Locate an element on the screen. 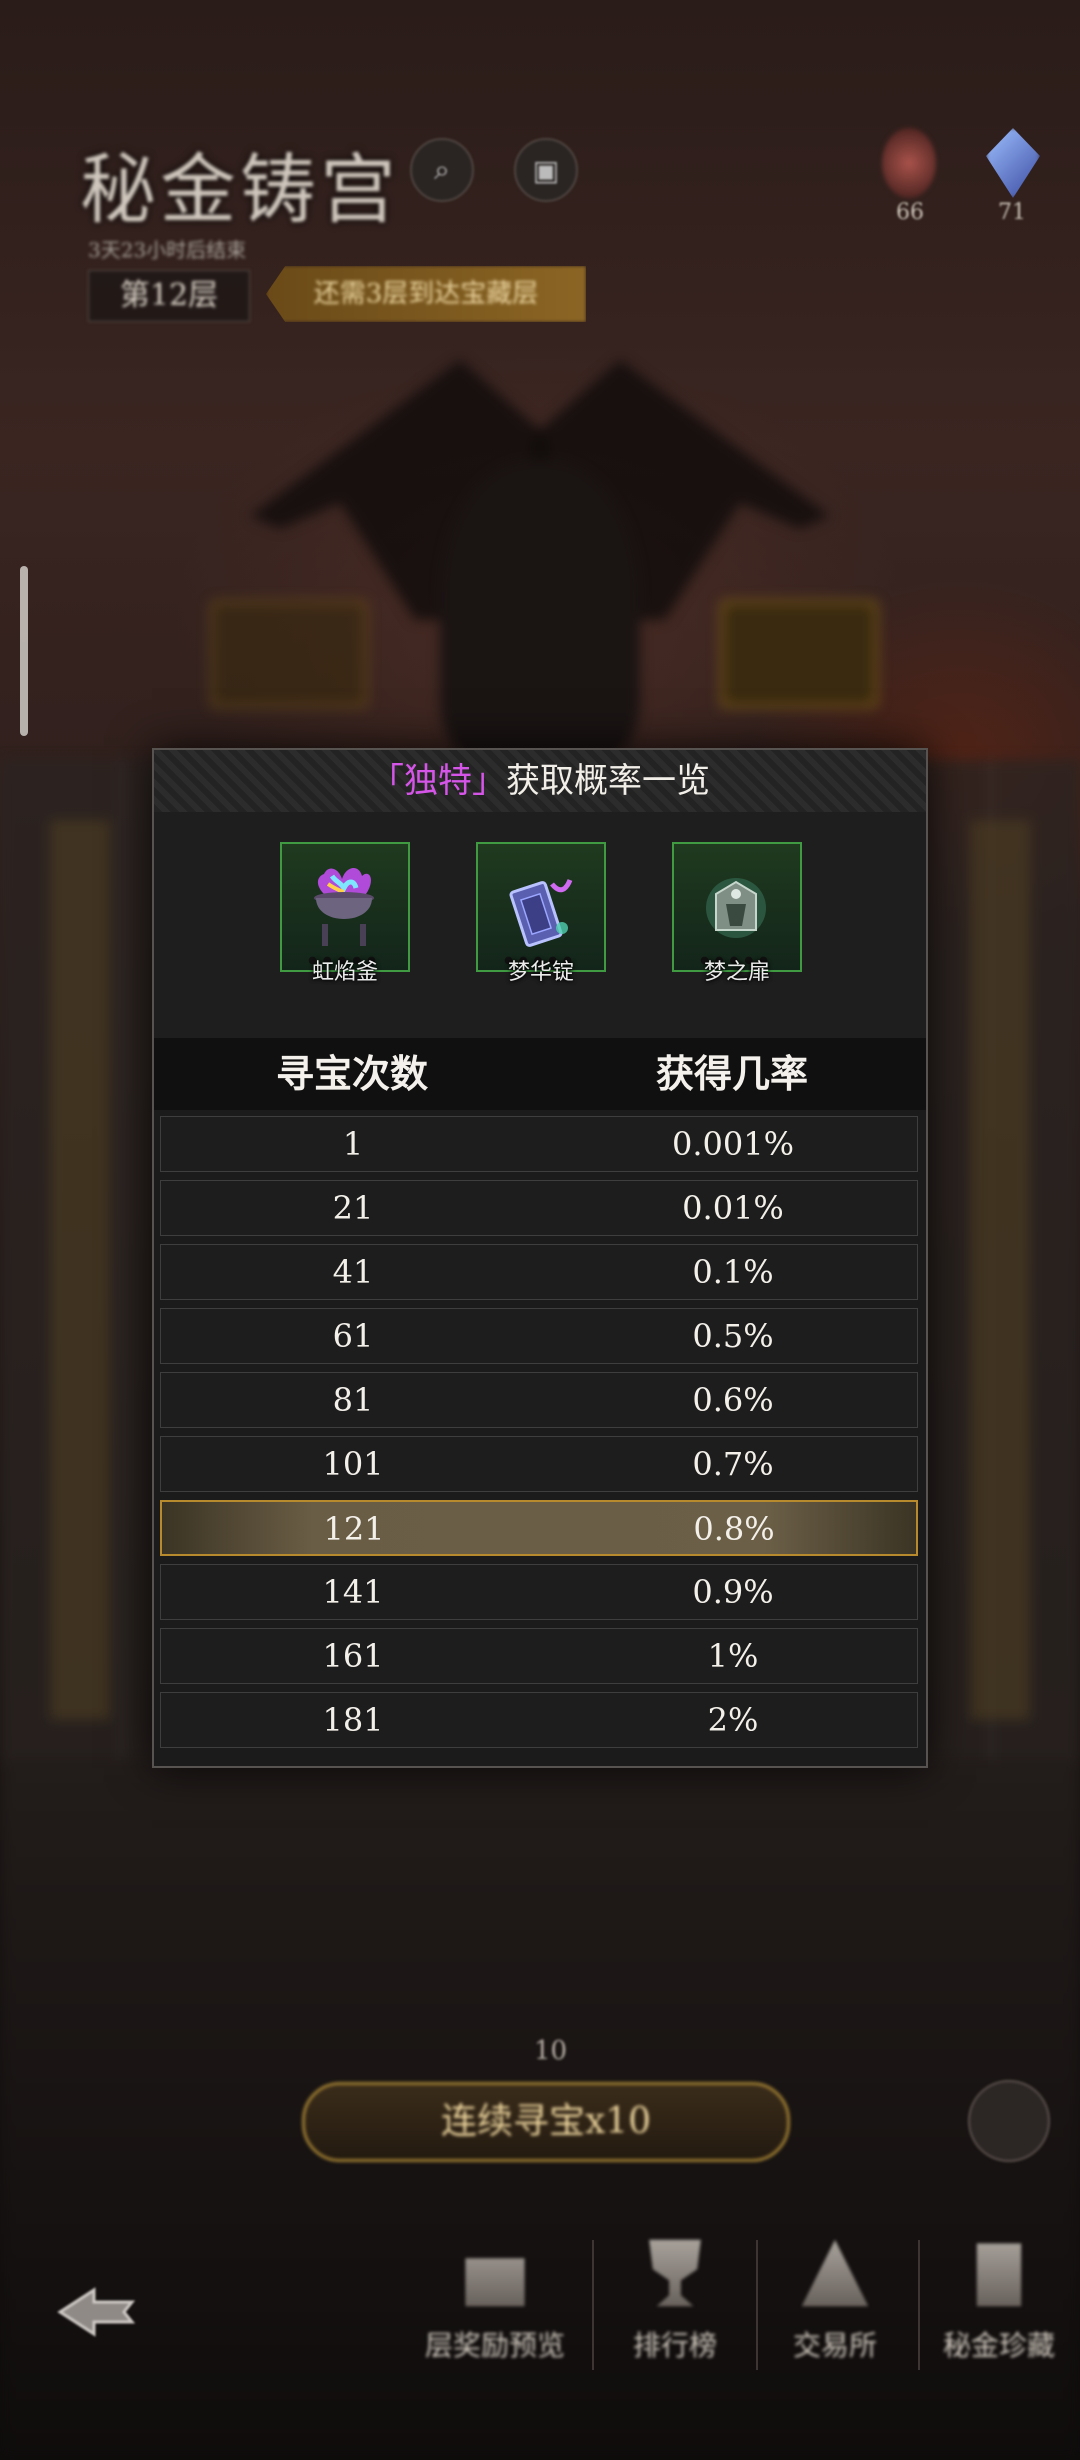 The image size is (1080, 2460). nav-collection: 秘金珍藏 is located at coordinates (999, 2306).